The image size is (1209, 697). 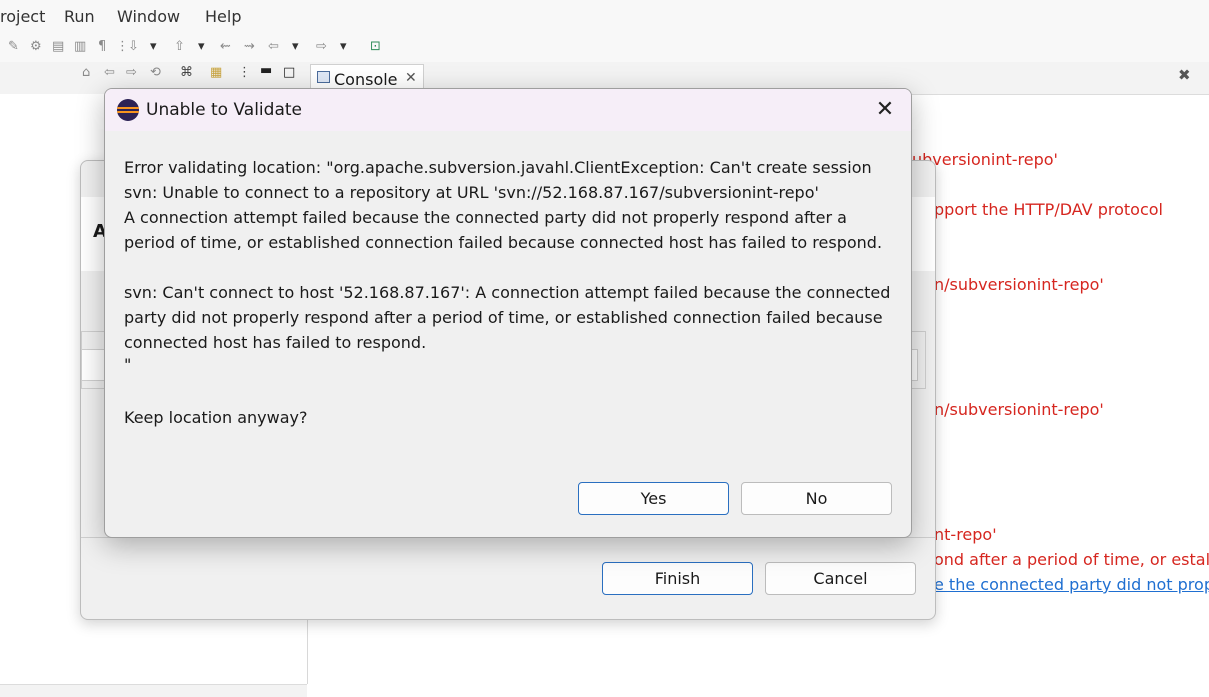 I want to click on dialog-title: Unable to Validate, so click(x=224, y=110).